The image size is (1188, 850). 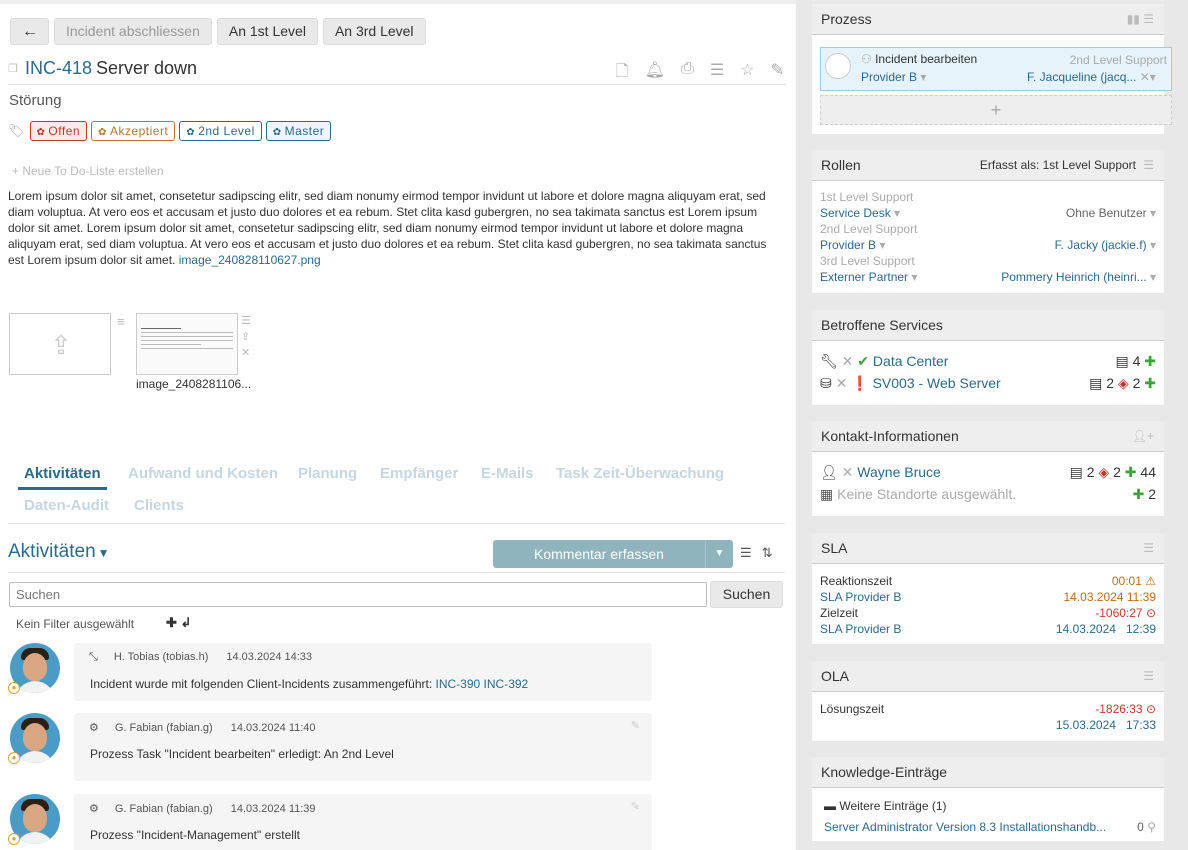 What do you see at coordinates (327, 473) in the screenshot?
I see `tab-planung: Planung` at bounding box center [327, 473].